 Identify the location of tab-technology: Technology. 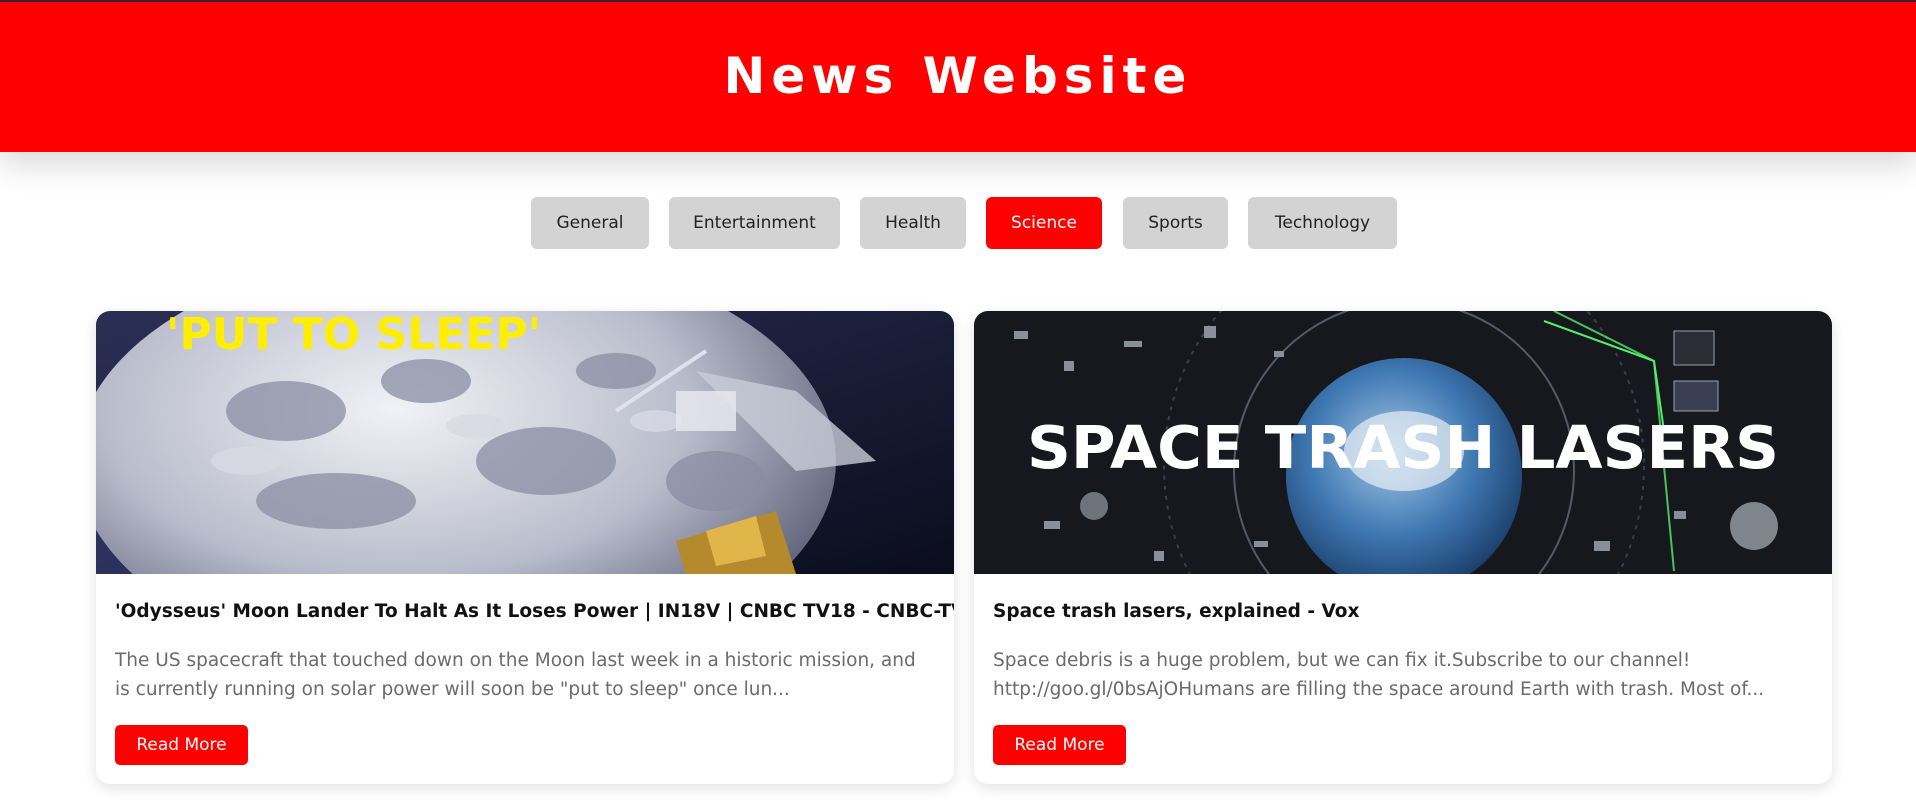
(1322, 223).